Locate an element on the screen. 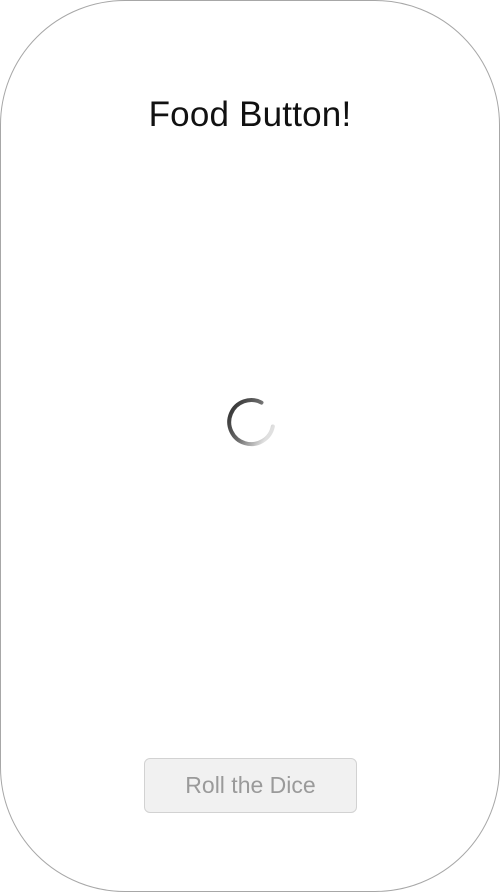  app-title: Food Button! is located at coordinates (250, 114).